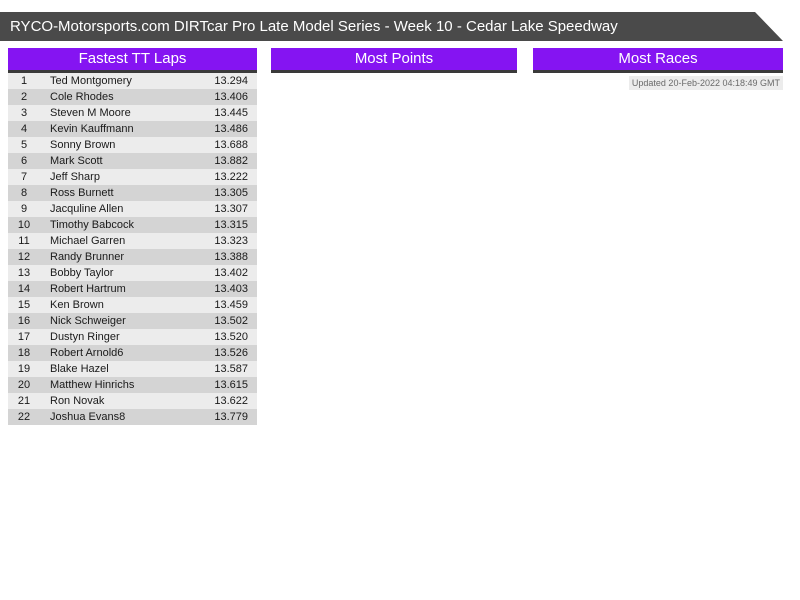 The width and height of the screenshot is (800, 600). What do you see at coordinates (87, 353) in the screenshot?
I see `cell-driver: Robert Arnold6` at bounding box center [87, 353].